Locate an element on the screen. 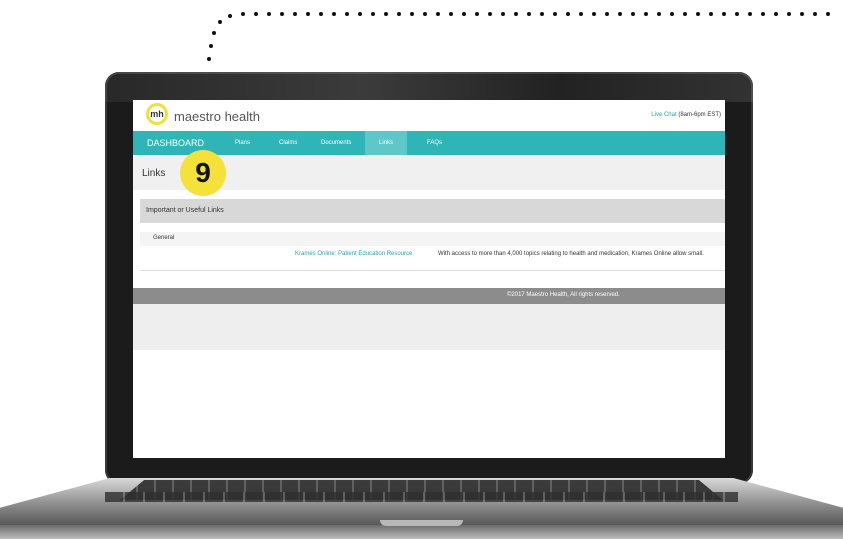 The image size is (843, 539). lid-reflection is located at coordinates (429, 87).